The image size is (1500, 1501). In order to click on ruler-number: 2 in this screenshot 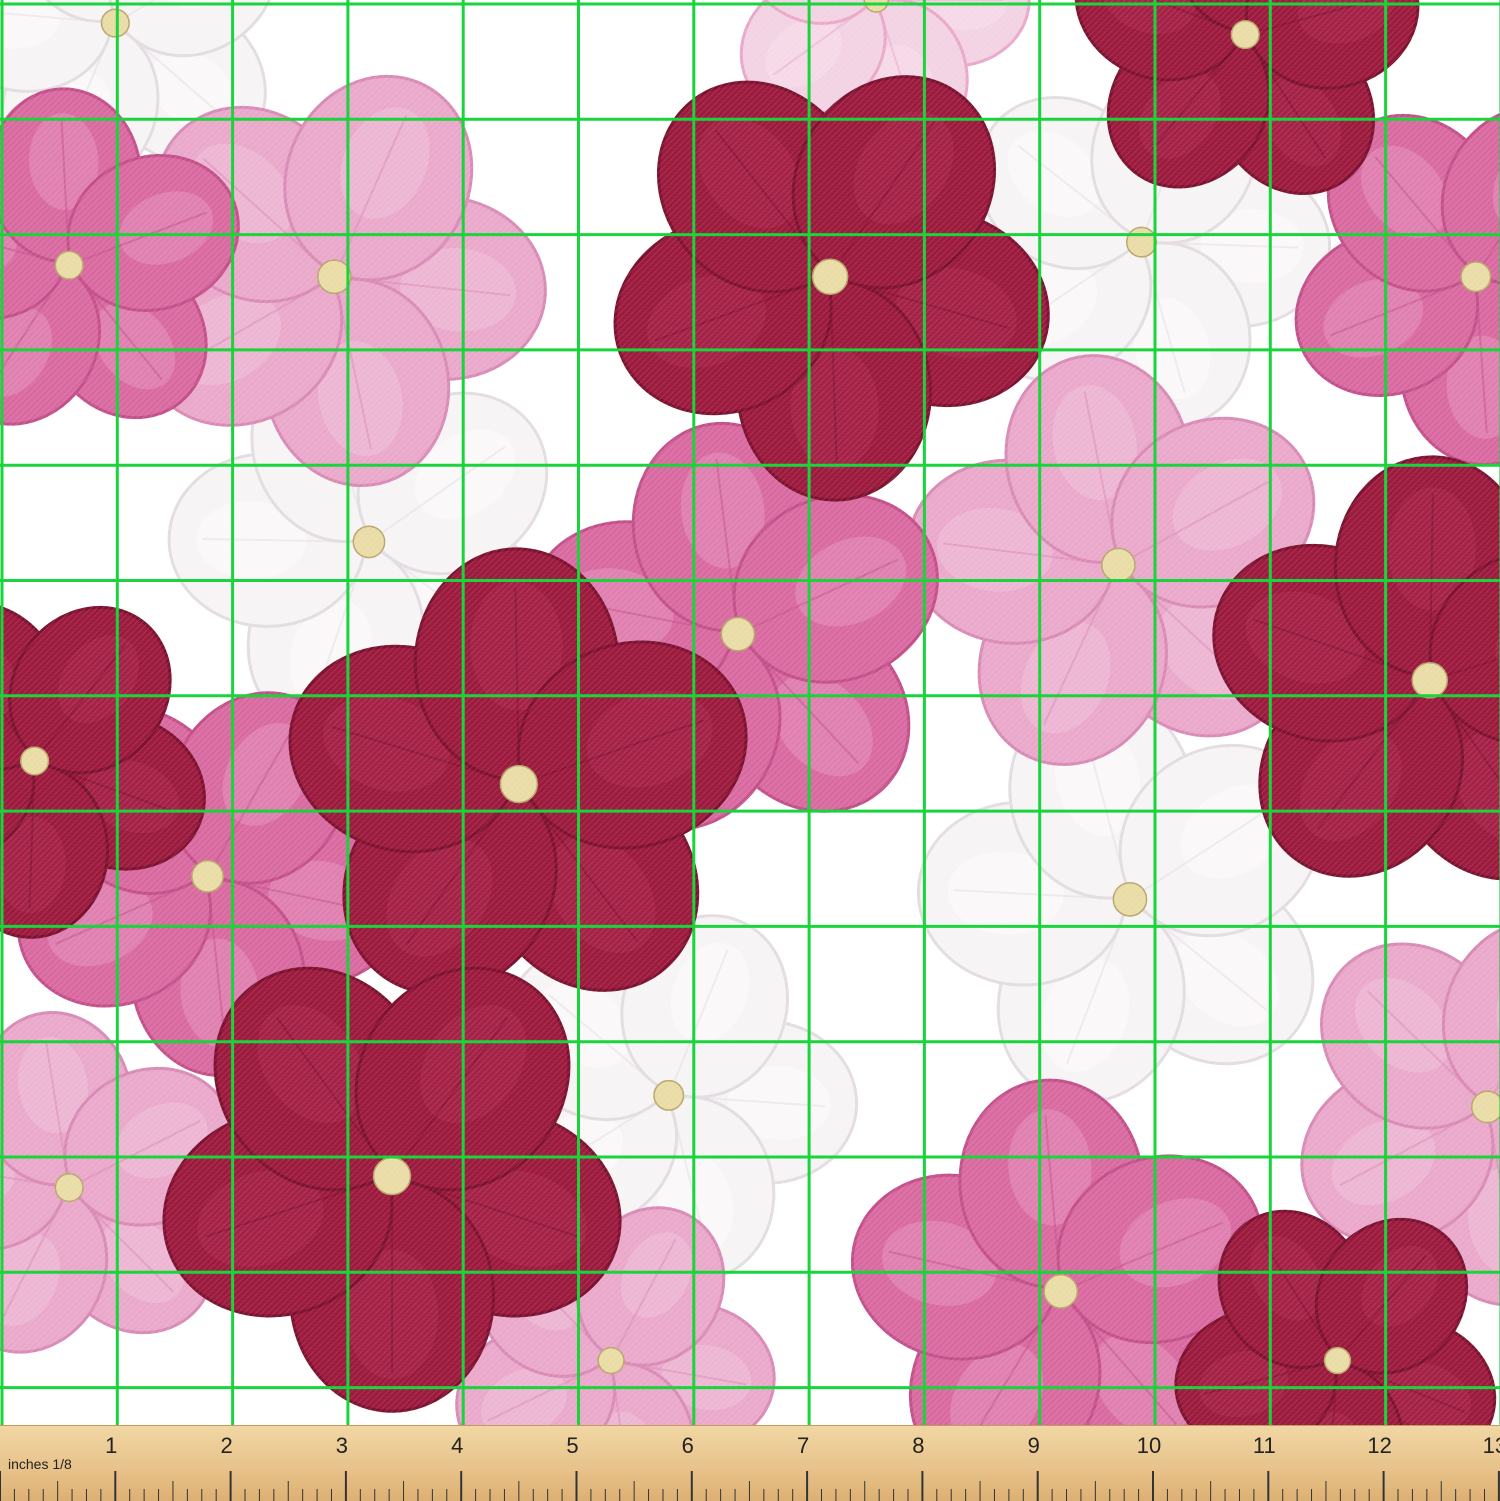, I will do `click(226, 1445)`.